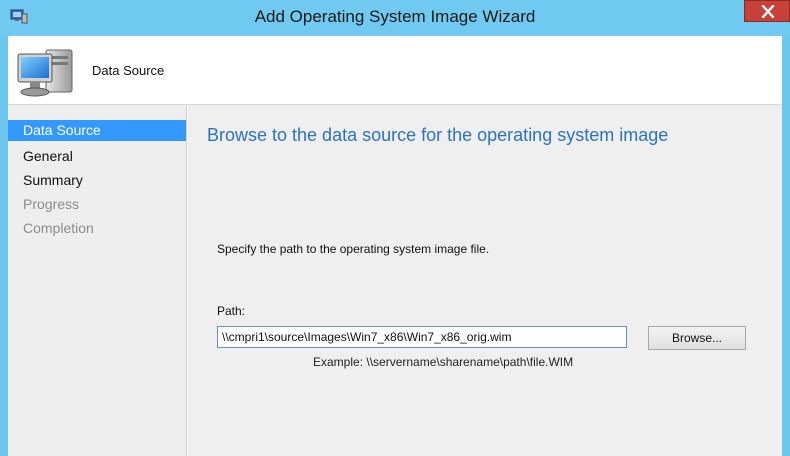 This screenshot has height=456, width=790. I want to click on close-icon, so click(768, 11).